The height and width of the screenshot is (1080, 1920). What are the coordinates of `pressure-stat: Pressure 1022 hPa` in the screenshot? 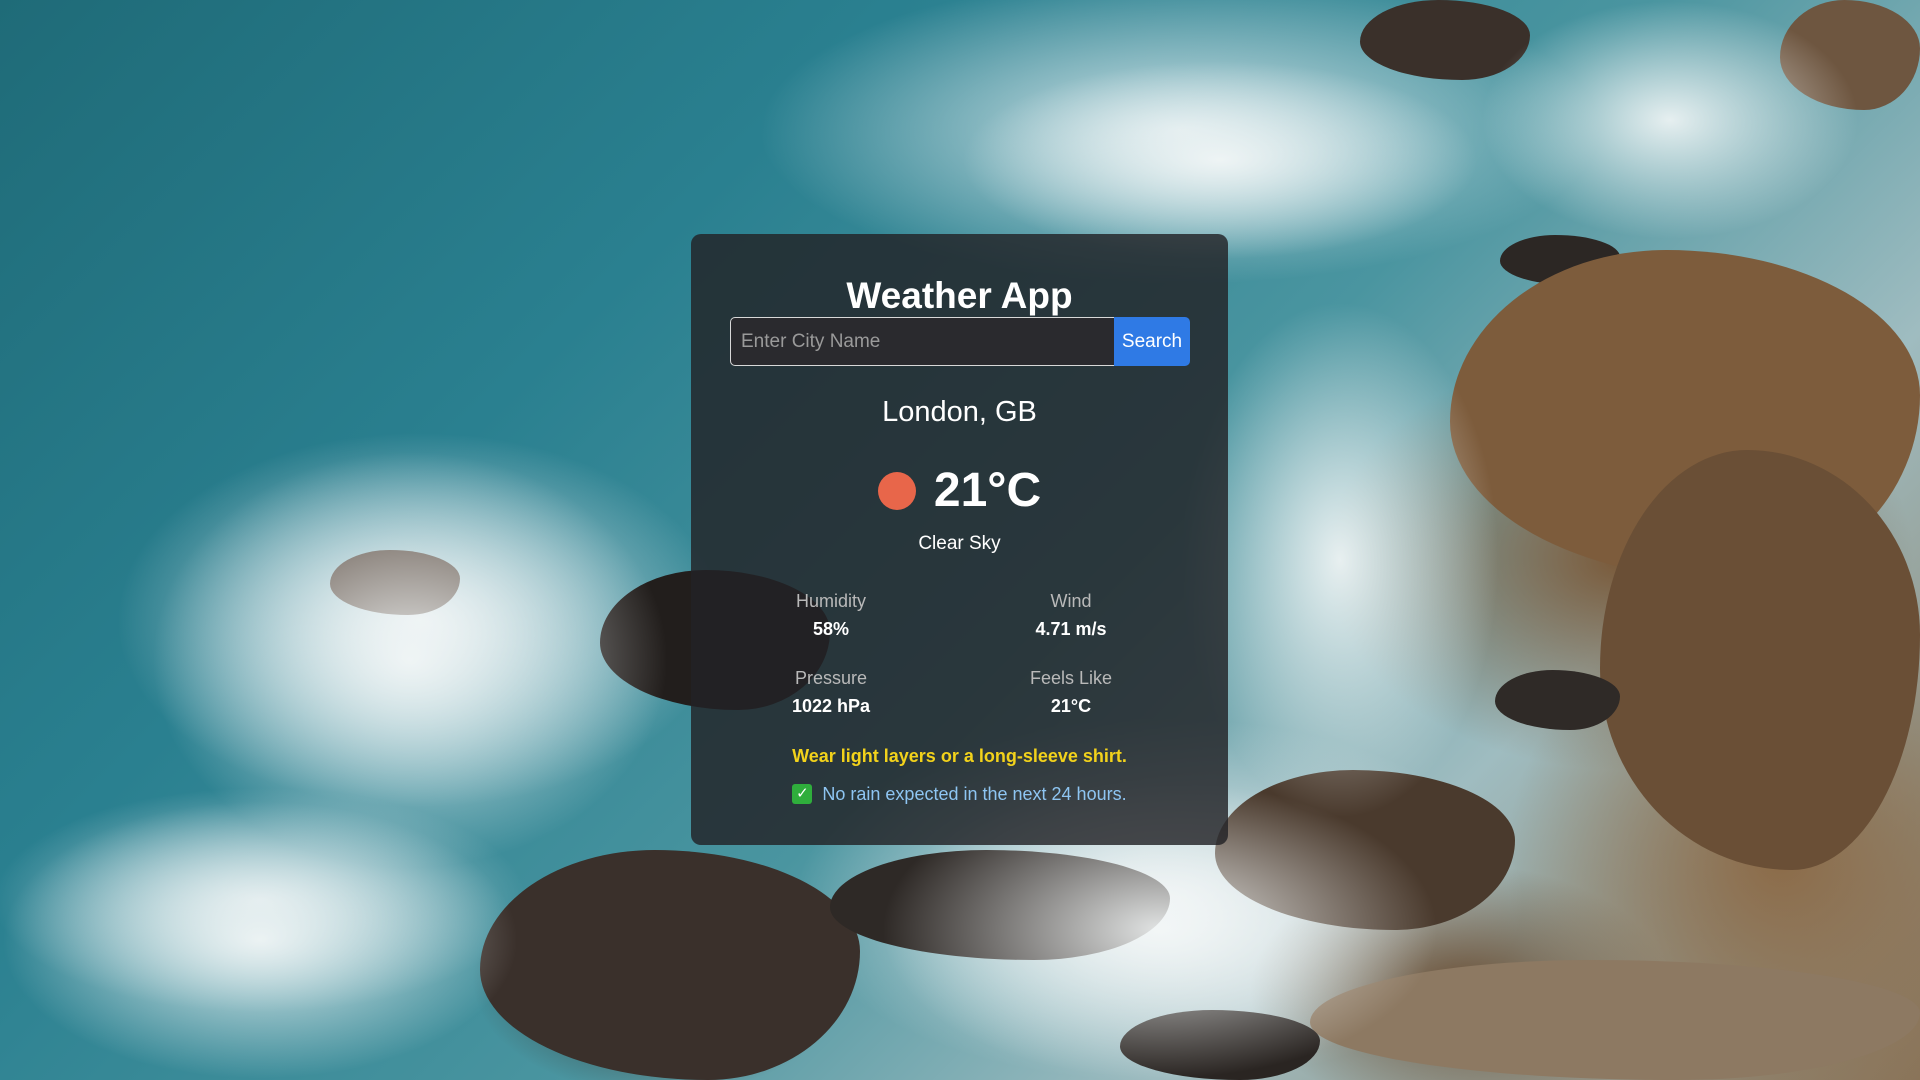 It's located at (831, 692).